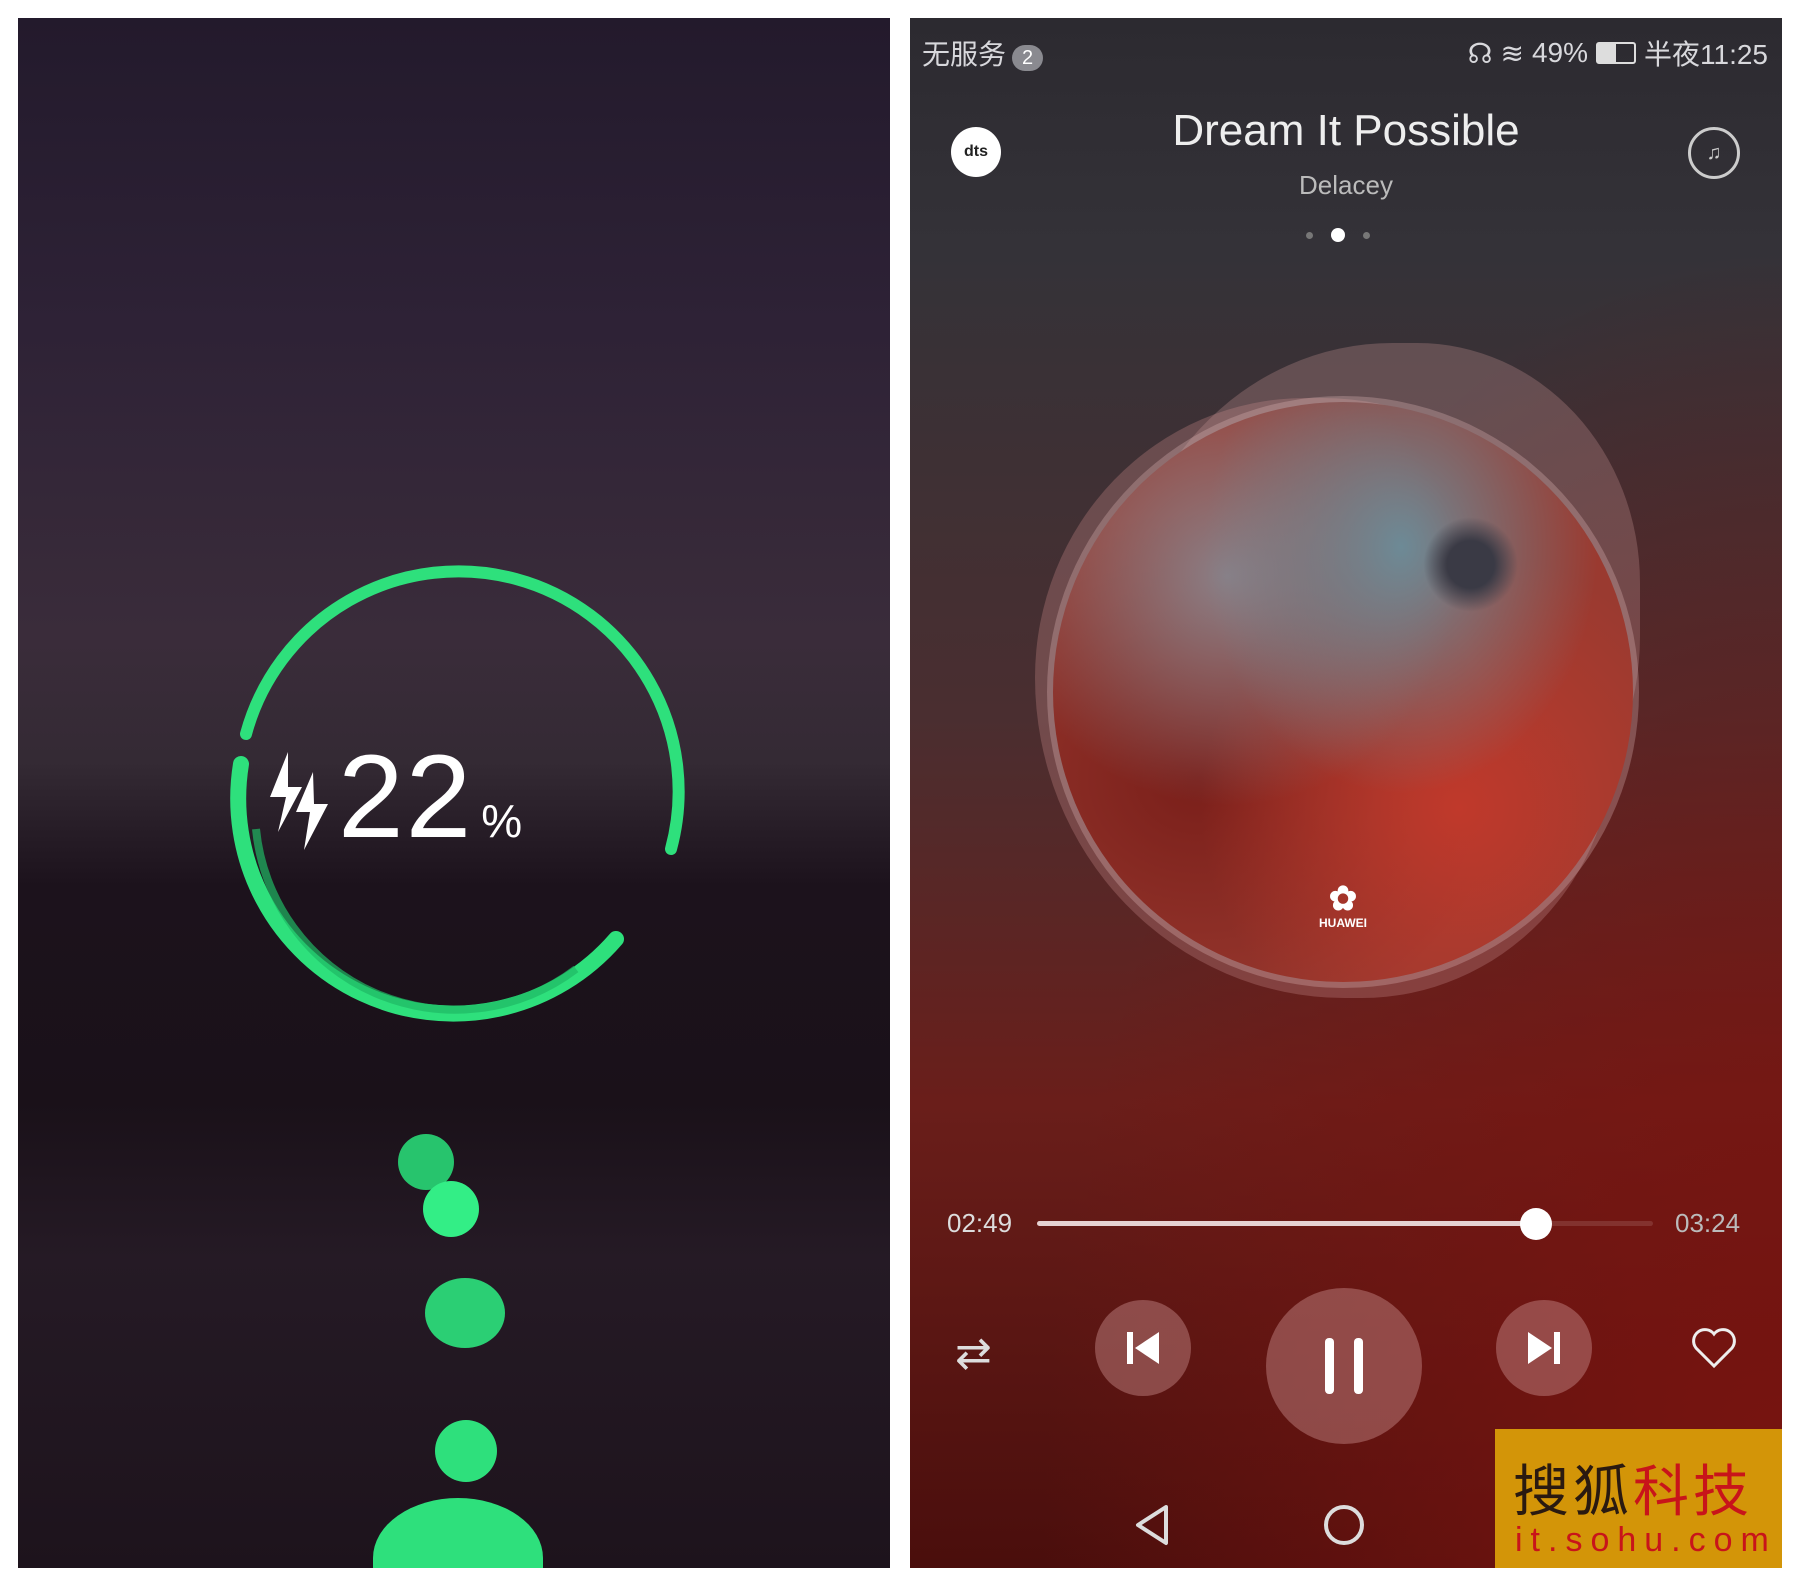 This screenshot has height=1588, width=1800. I want to click on battery-percent: 22 %, so click(468, 797).